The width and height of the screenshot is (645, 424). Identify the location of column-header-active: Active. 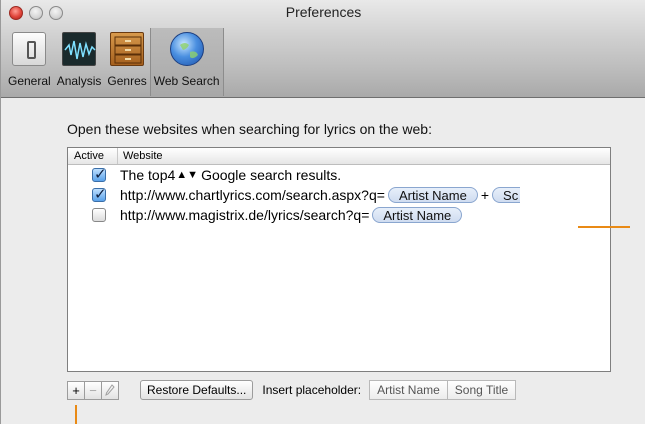
(93, 156).